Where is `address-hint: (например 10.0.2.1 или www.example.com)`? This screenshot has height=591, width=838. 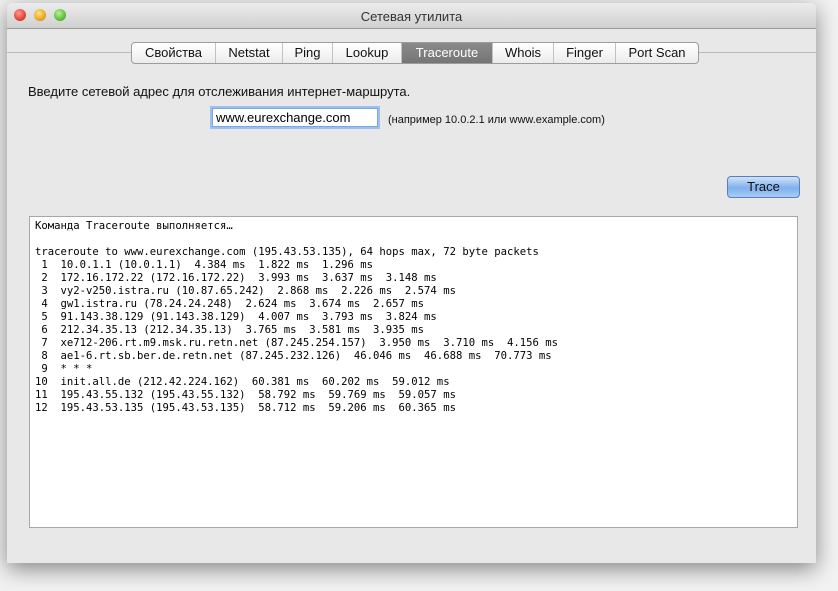
address-hint: (например 10.0.2.1 или www.example.com) is located at coordinates (496, 120).